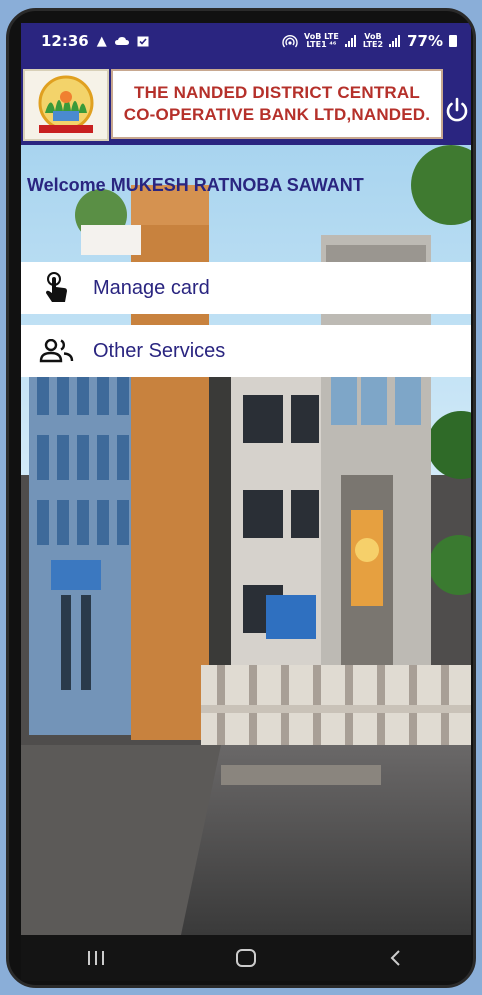  Describe the element at coordinates (246, 288) in the screenshot. I see `menu-item-manage-card: Manage card` at that location.